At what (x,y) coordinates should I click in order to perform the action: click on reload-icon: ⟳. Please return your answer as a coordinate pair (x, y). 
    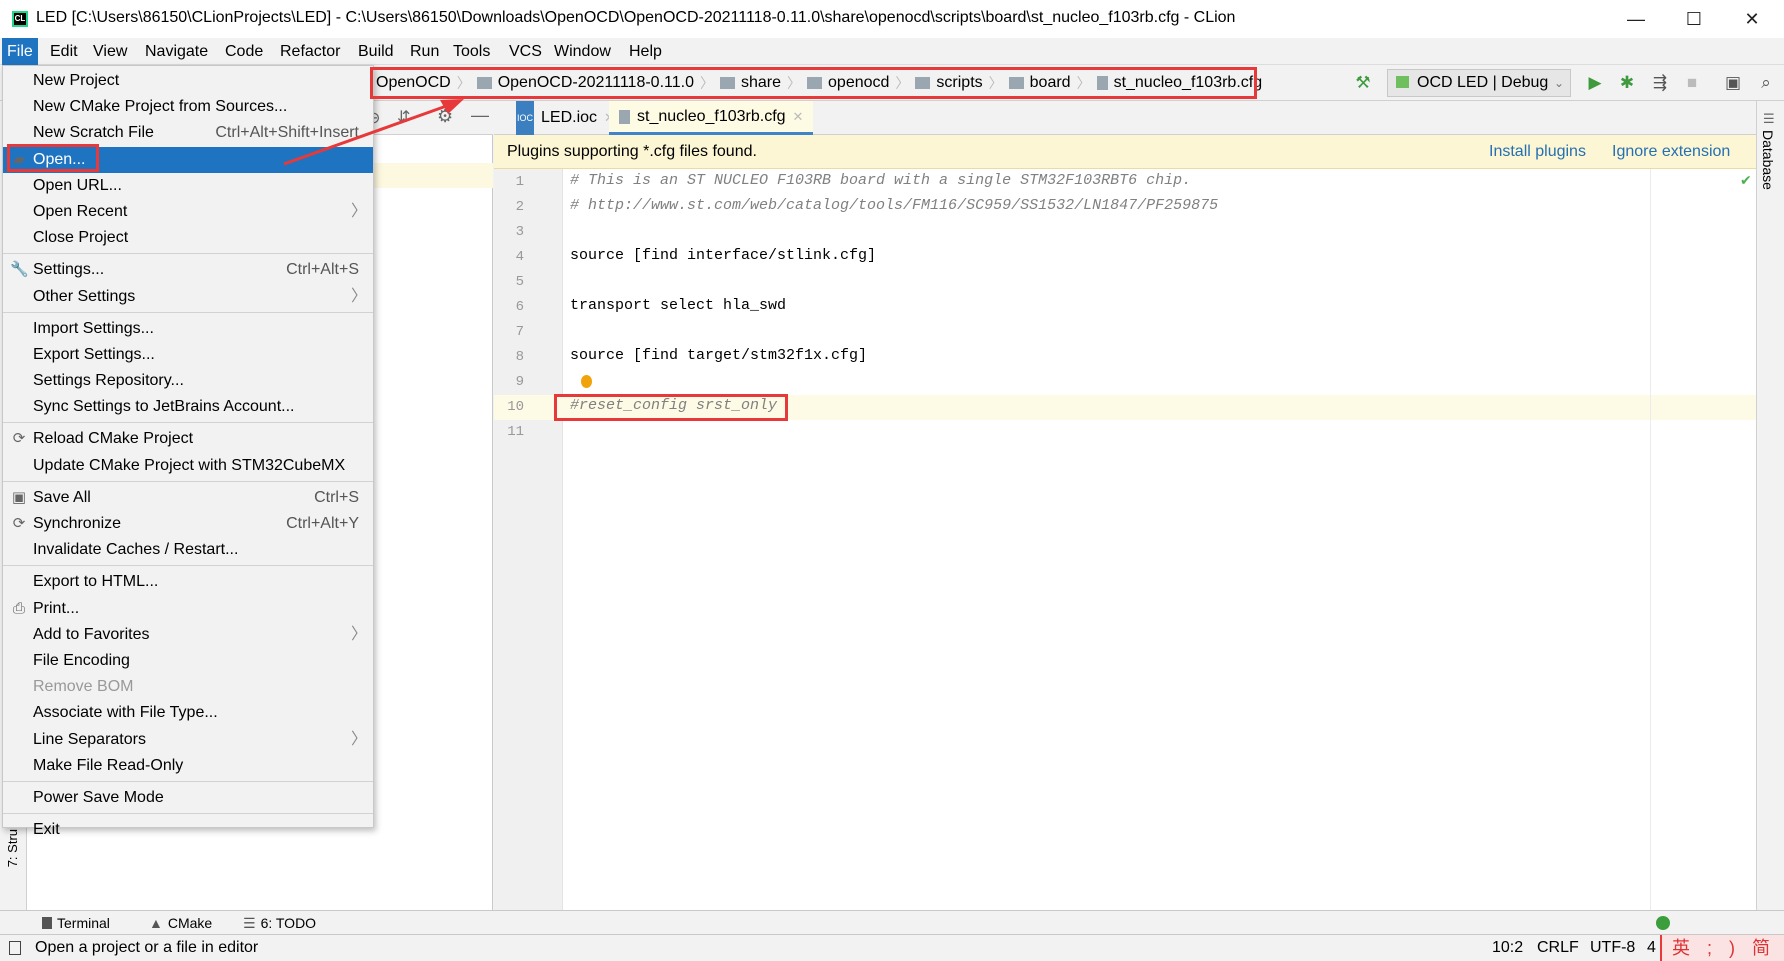
    Looking at the image, I should click on (19, 439).